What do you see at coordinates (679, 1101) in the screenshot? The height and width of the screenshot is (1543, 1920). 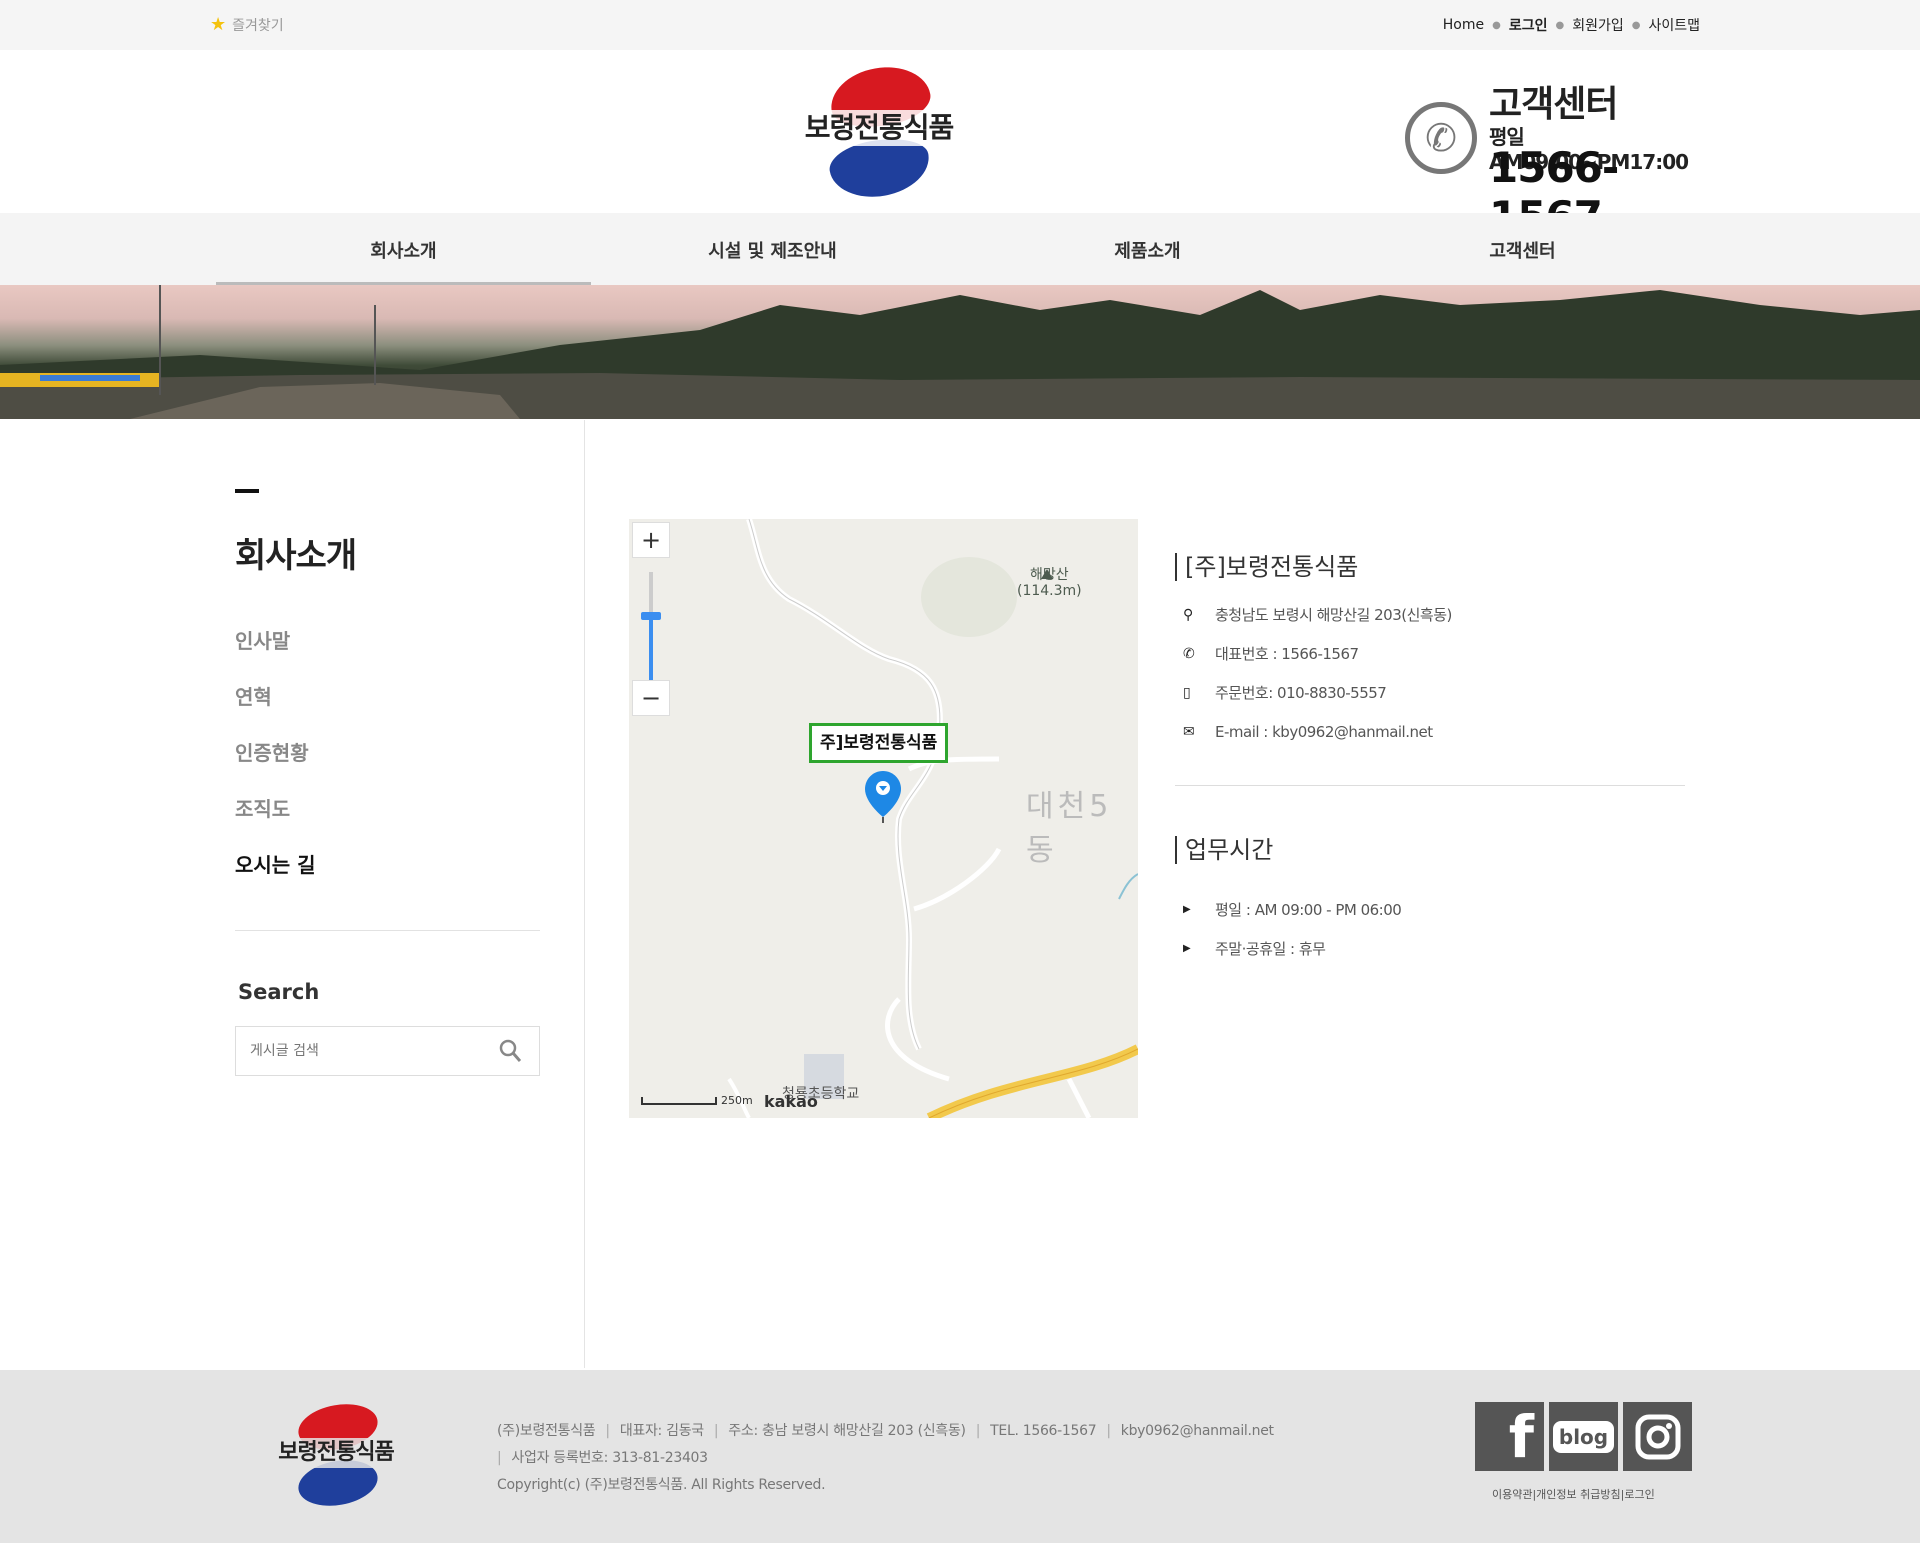 I see `scale-bar` at bounding box center [679, 1101].